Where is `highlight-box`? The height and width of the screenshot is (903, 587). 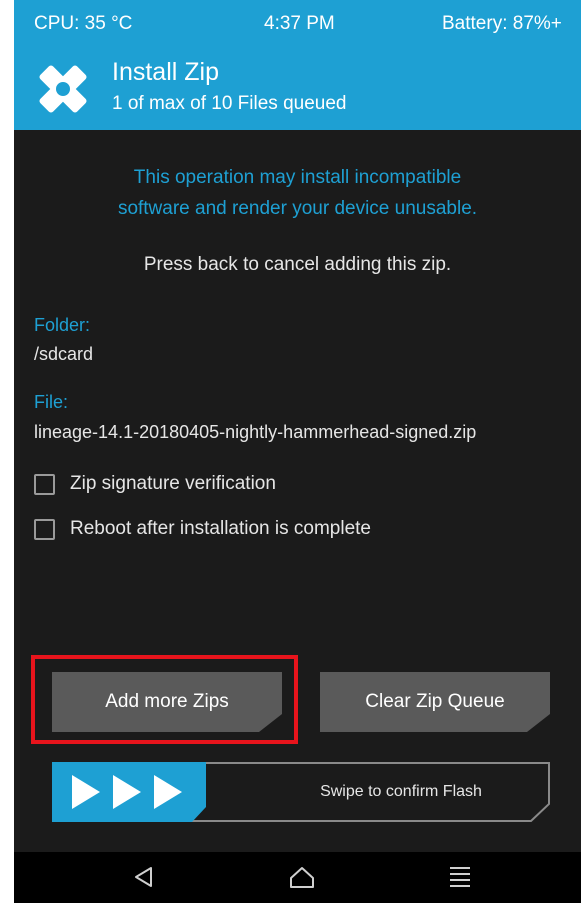 highlight-box is located at coordinates (164, 699).